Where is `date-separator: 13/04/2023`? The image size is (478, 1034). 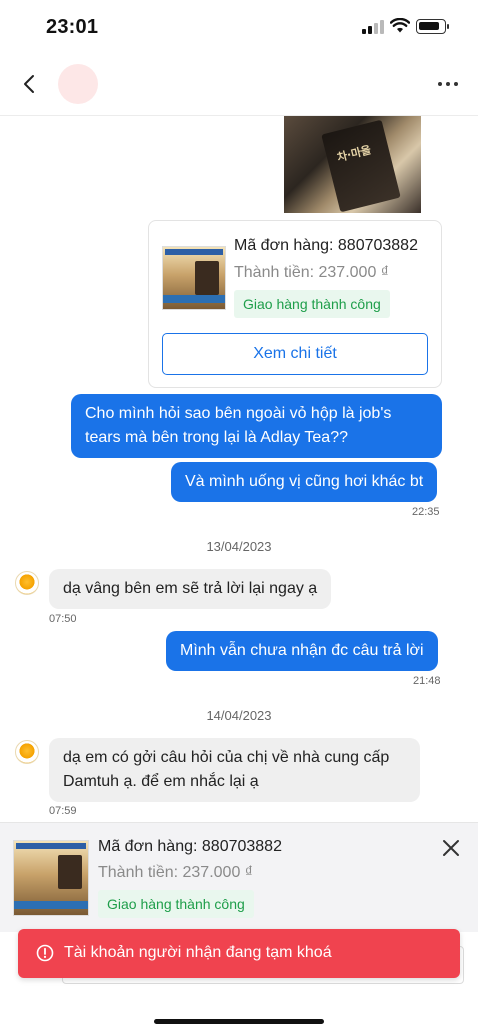 date-separator: 13/04/2023 is located at coordinates (239, 546).